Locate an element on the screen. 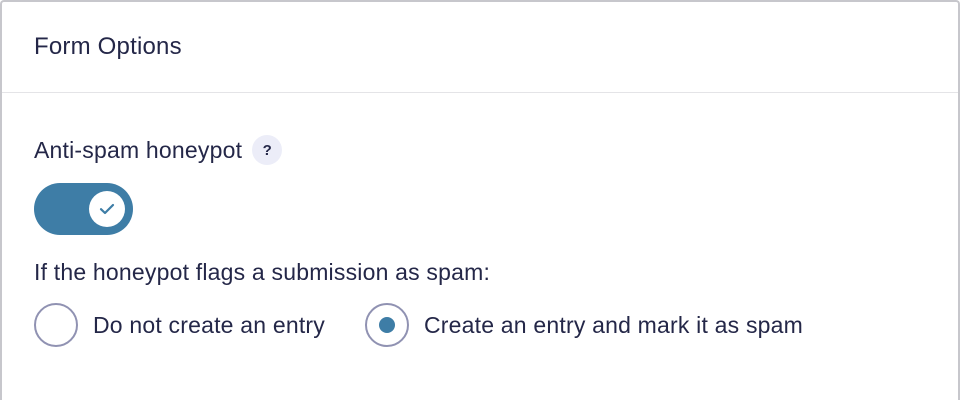 This screenshot has height=400, width=960. honeypot-setting-row: Anti-spam honeypot ? is located at coordinates (496, 150).